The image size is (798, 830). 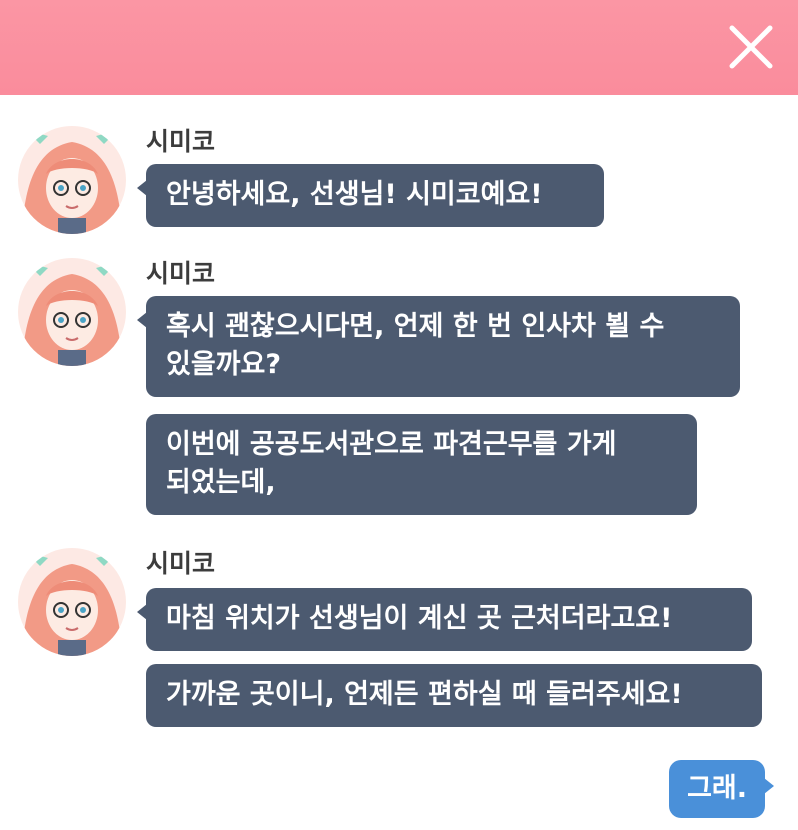 What do you see at coordinates (438, 346) in the screenshot?
I see `message-bubble: 혹시 괜찮으시다면, 언제 한 번 인사차 뵐 수 있을까요?` at bounding box center [438, 346].